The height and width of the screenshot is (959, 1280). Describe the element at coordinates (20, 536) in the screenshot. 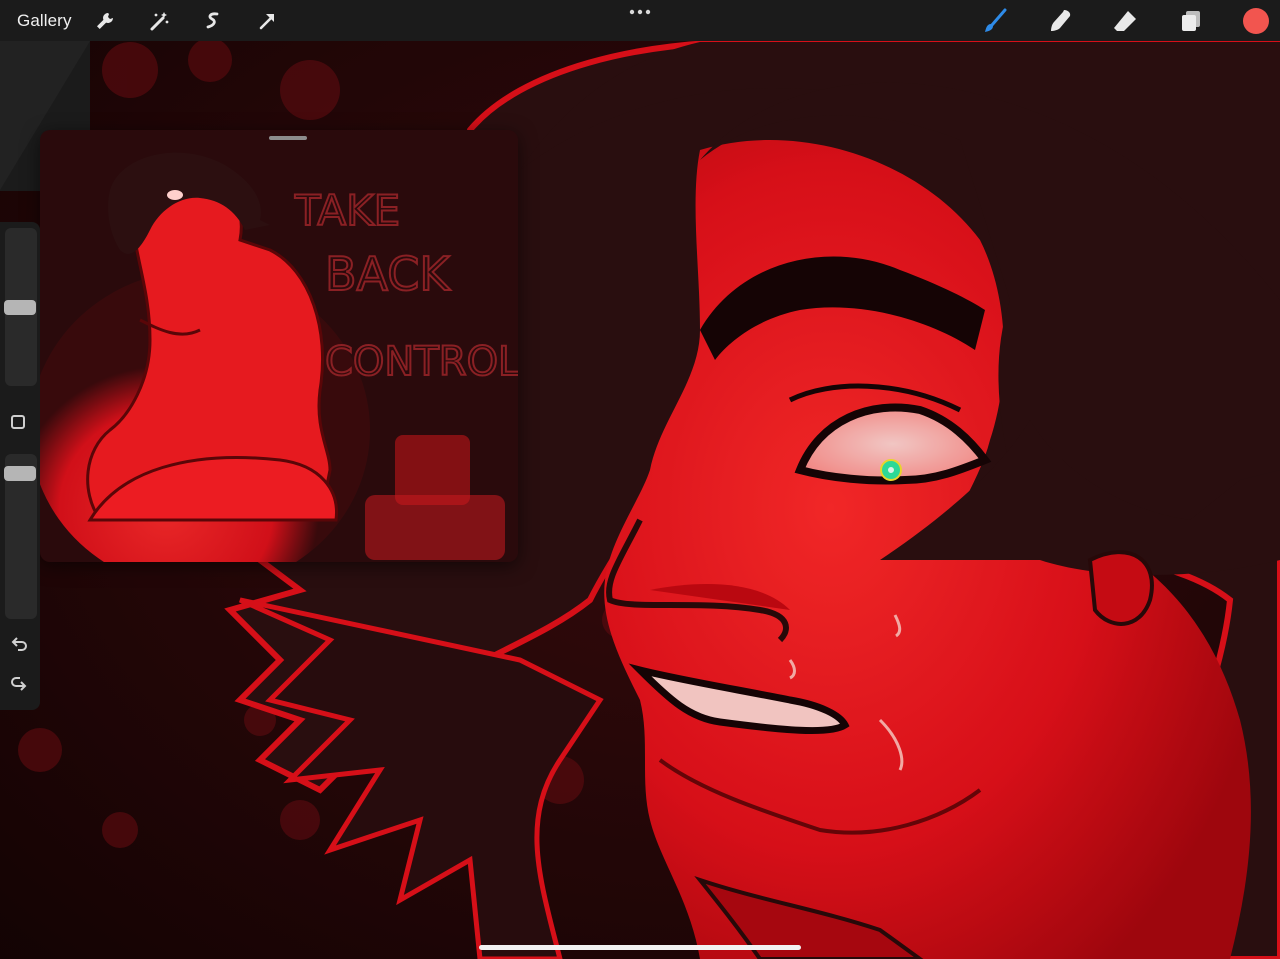

I see `opacity-slider` at that location.